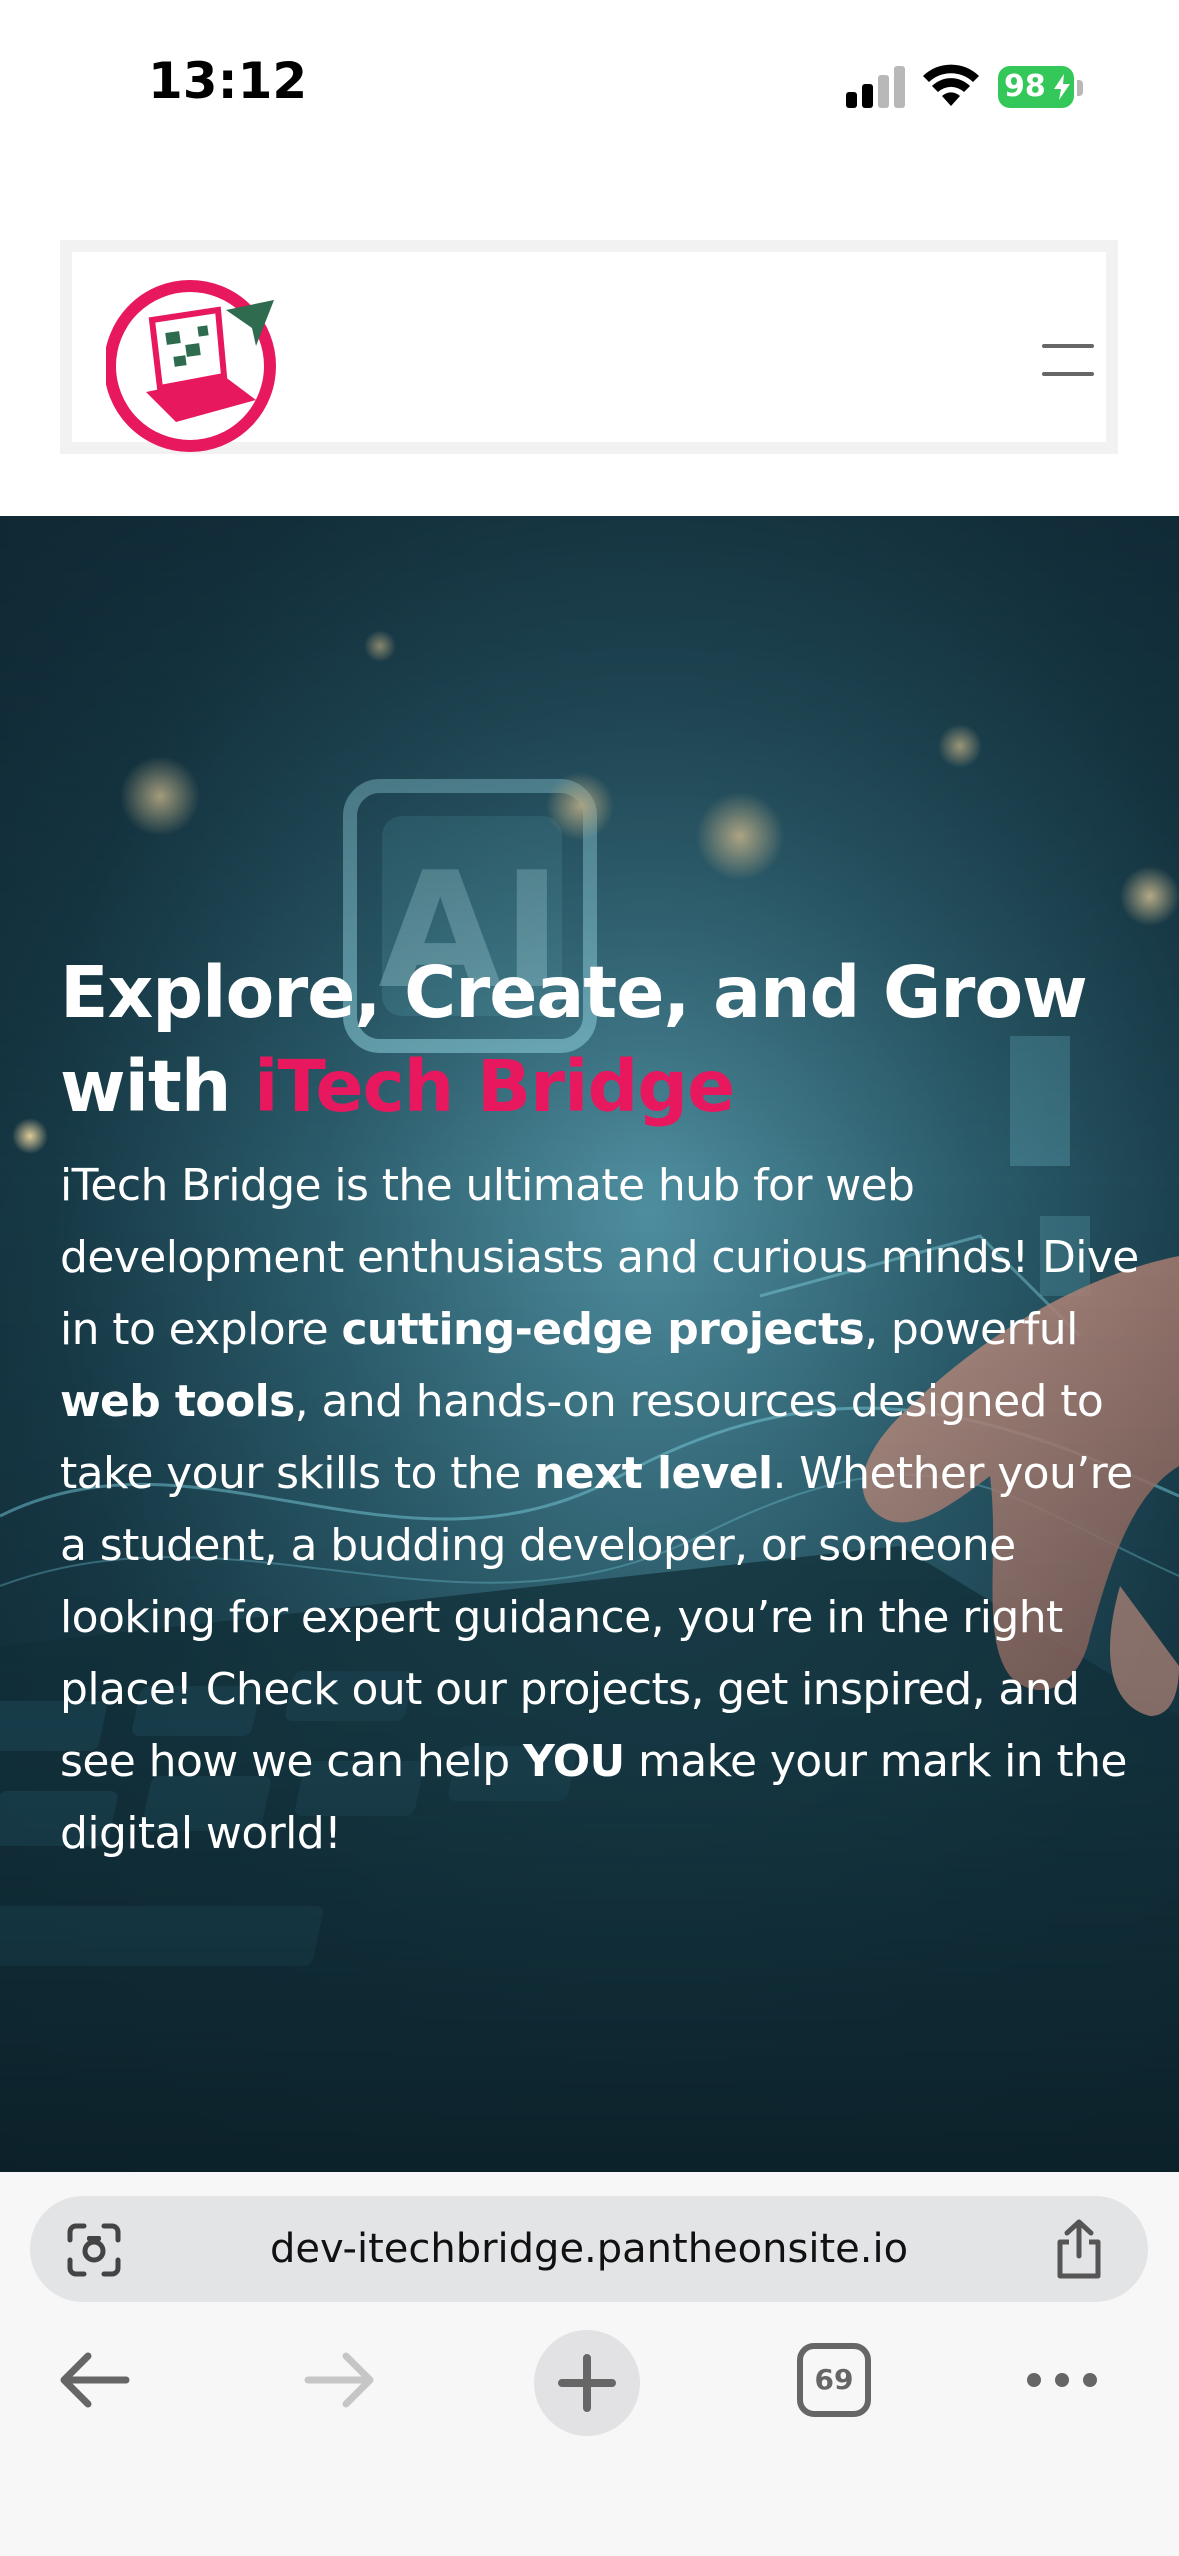 Image resolution: width=1179 pixels, height=2556 pixels. I want to click on site-header, so click(589, 347).